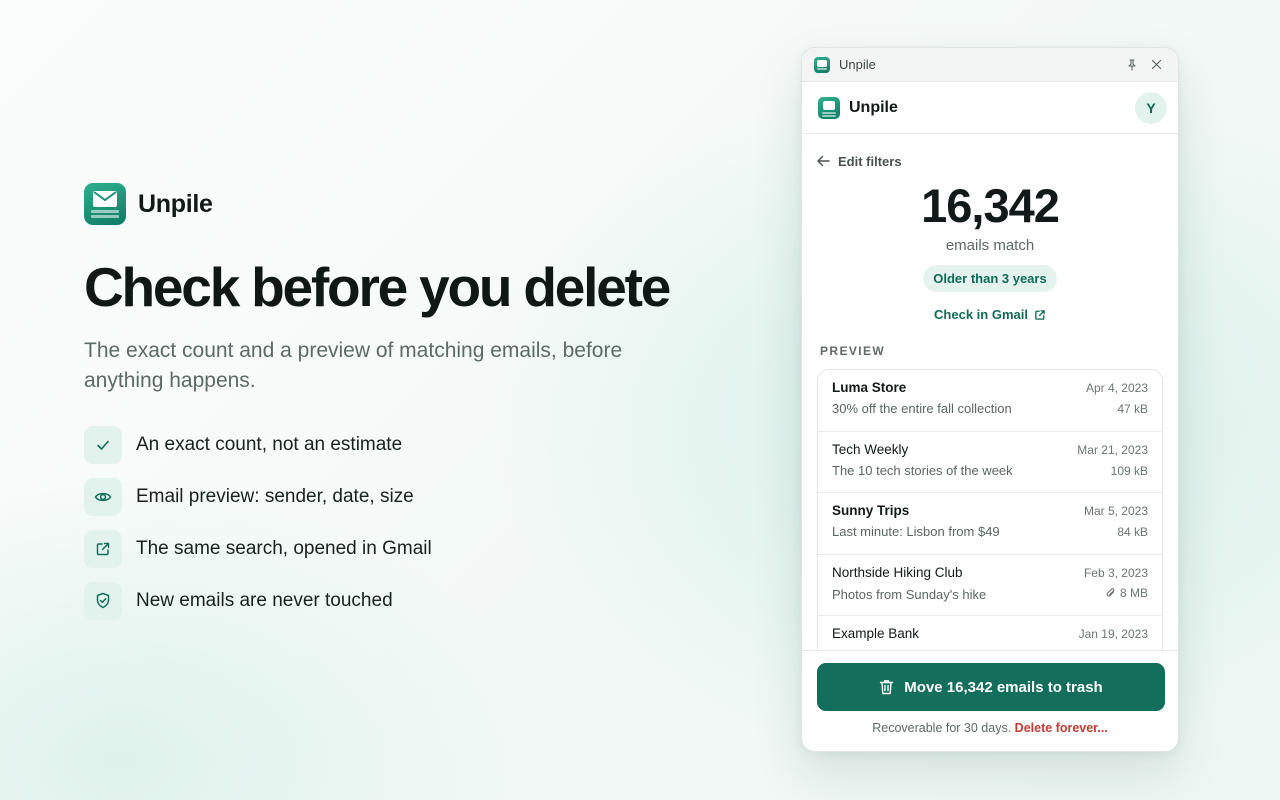  Describe the element at coordinates (1110, 592) in the screenshot. I see `paperclip-icon` at that location.